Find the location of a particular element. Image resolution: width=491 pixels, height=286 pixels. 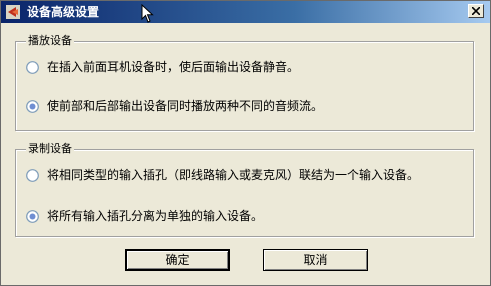

option-label: 在插入前面耳机设备时，使后面输出设备静音。 is located at coordinates (173, 67).